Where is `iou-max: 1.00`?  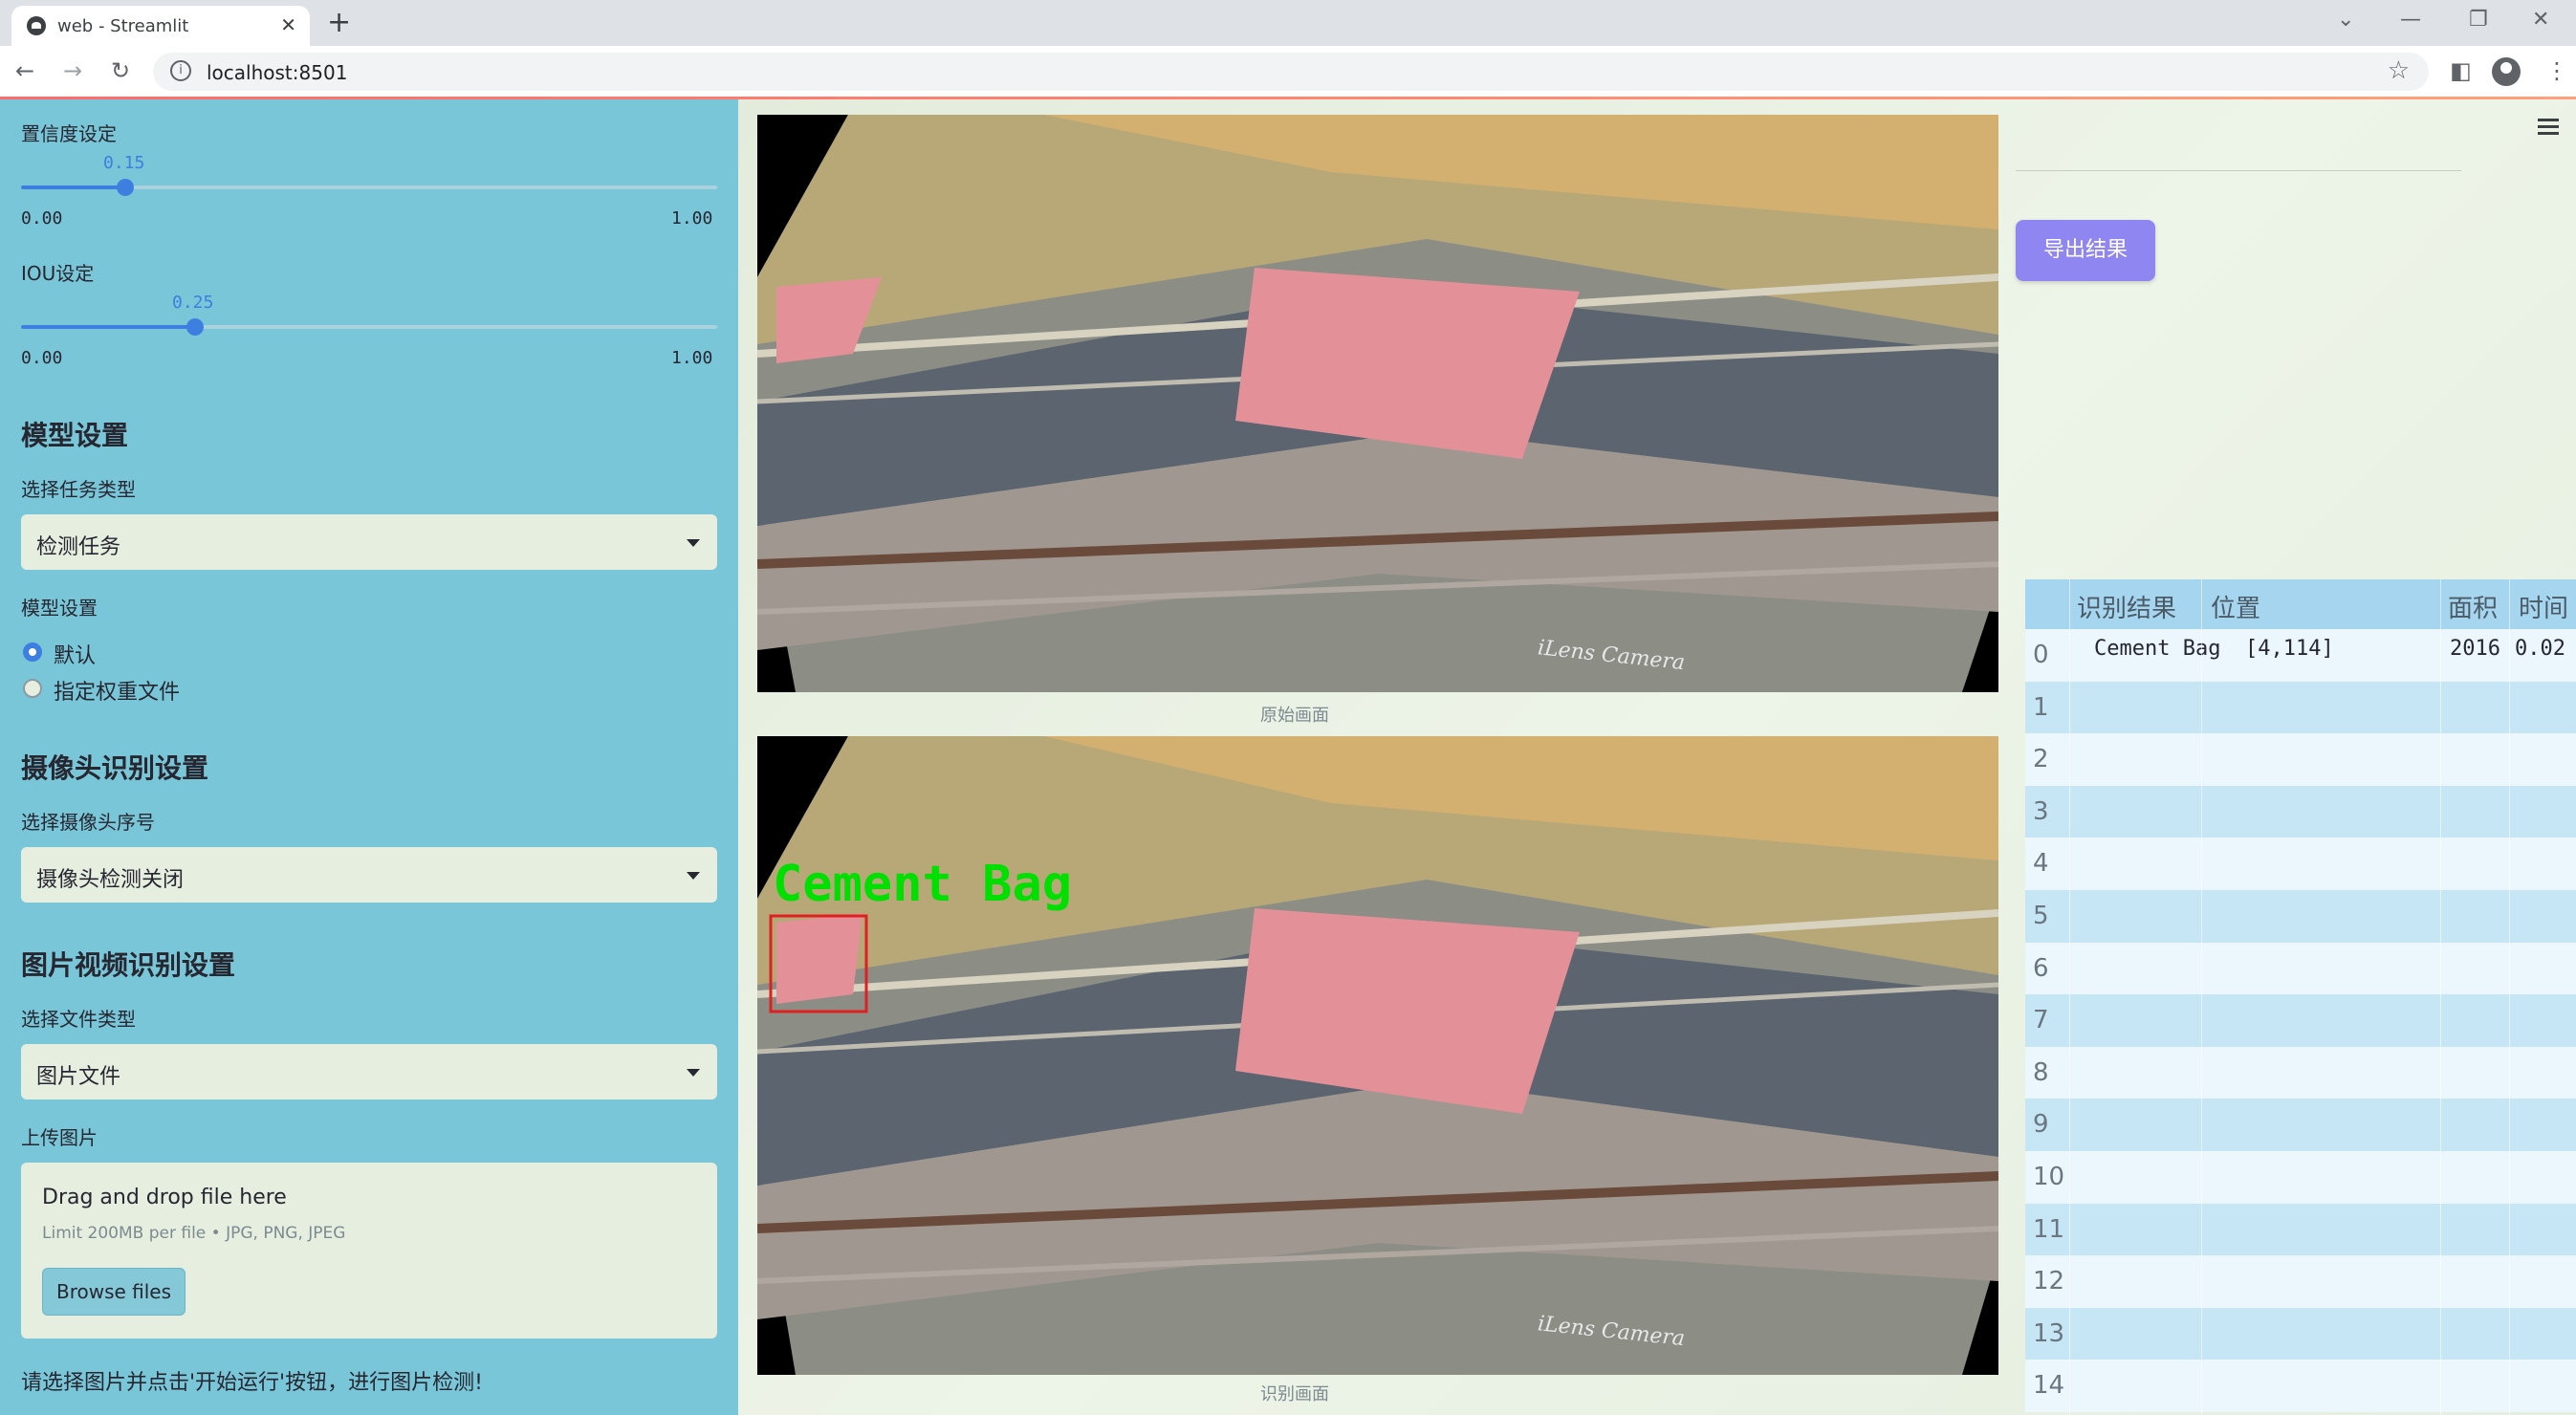
iou-max: 1.00 is located at coordinates (692, 358).